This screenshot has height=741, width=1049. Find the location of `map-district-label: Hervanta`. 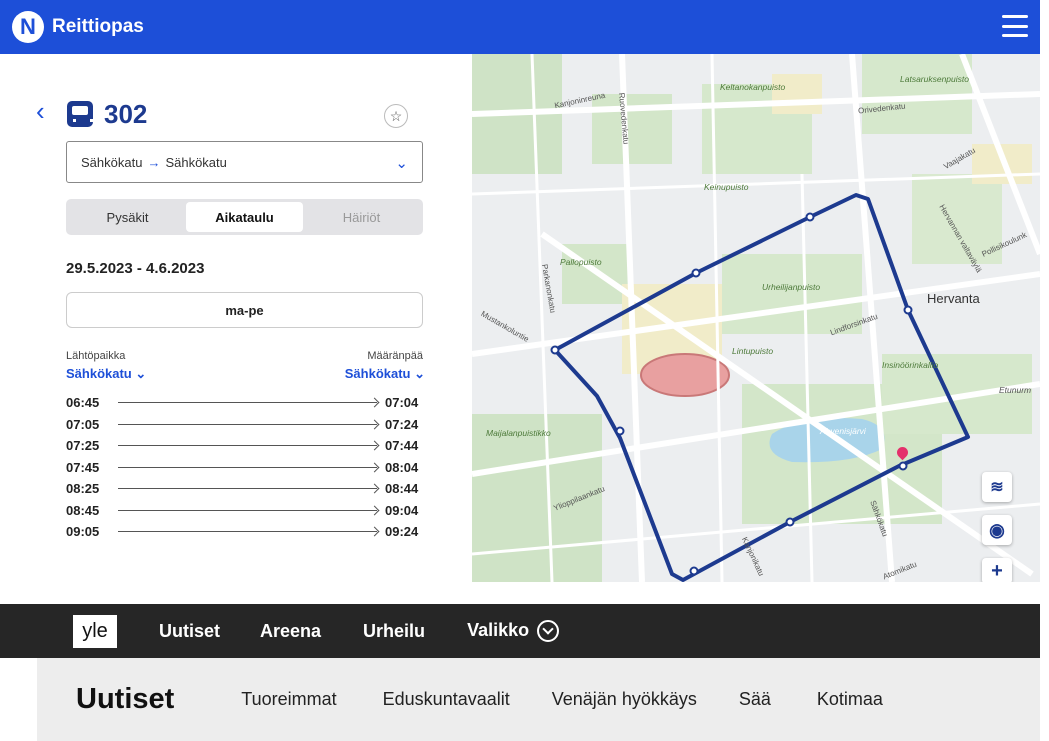

map-district-label: Hervanta is located at coordinates (953, 298).